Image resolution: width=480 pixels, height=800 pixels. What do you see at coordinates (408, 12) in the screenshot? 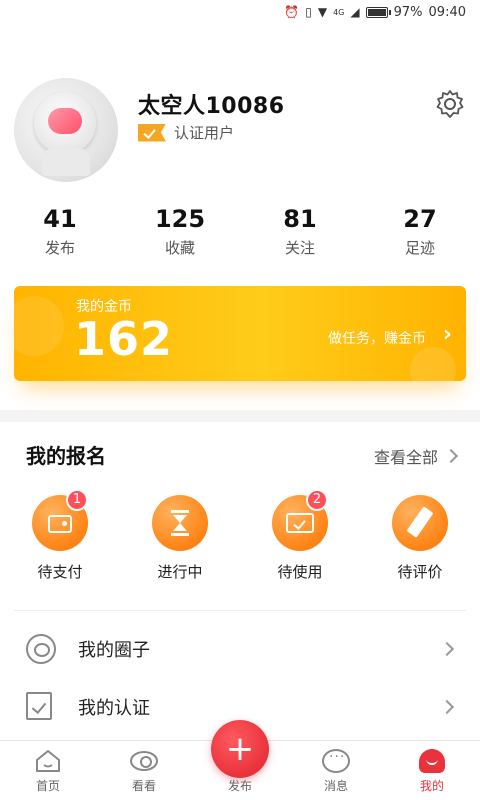
I see `battery-percent: 97%` at bounding box center [408, 12].